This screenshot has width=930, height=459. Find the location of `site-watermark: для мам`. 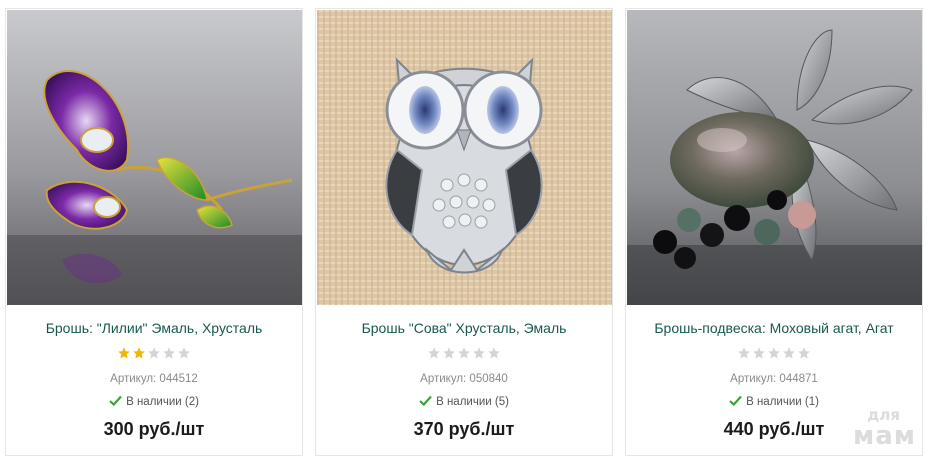

site-watermark: для мам is located at coordinates (884, 429).